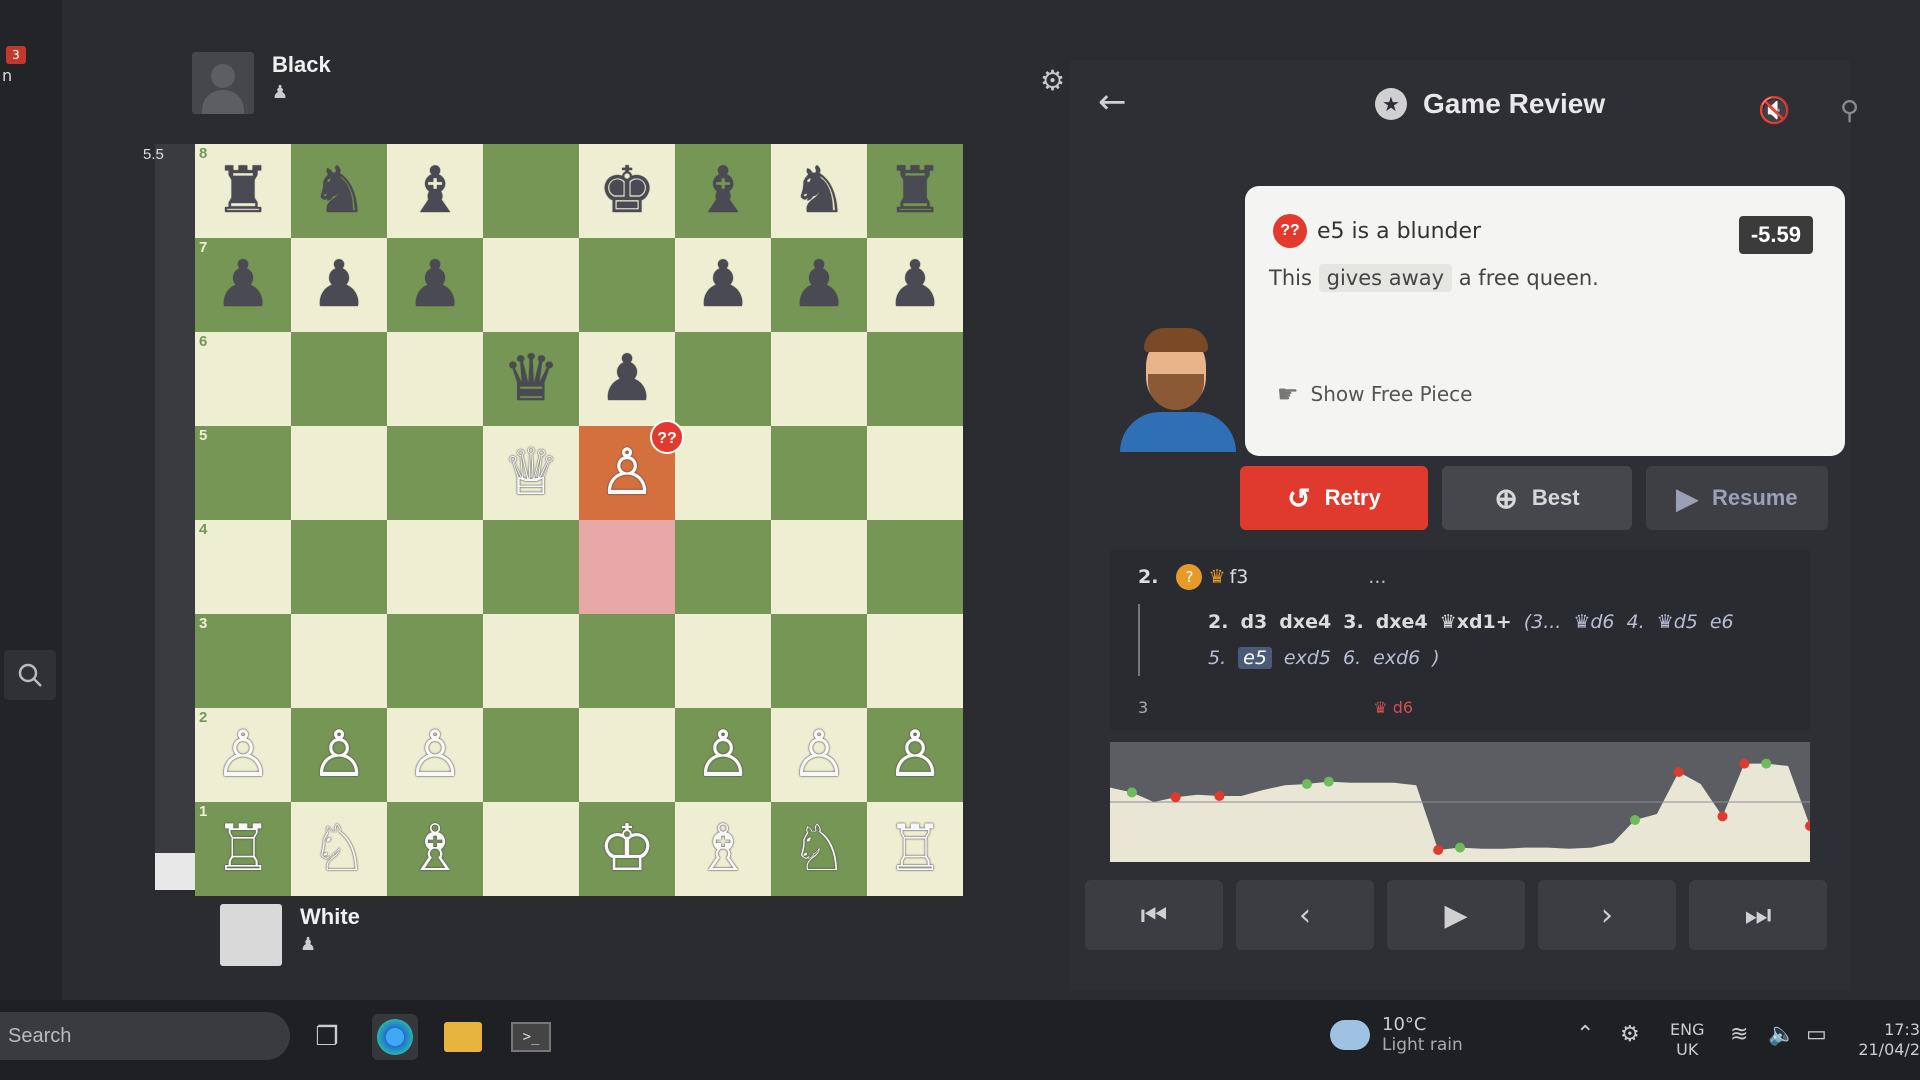 This screenshot has height=1080, width=1920. Describe the element at coordinates (1585, 1034) in the screenshot. I see `chevron-up-icon: ⌃` at that location.